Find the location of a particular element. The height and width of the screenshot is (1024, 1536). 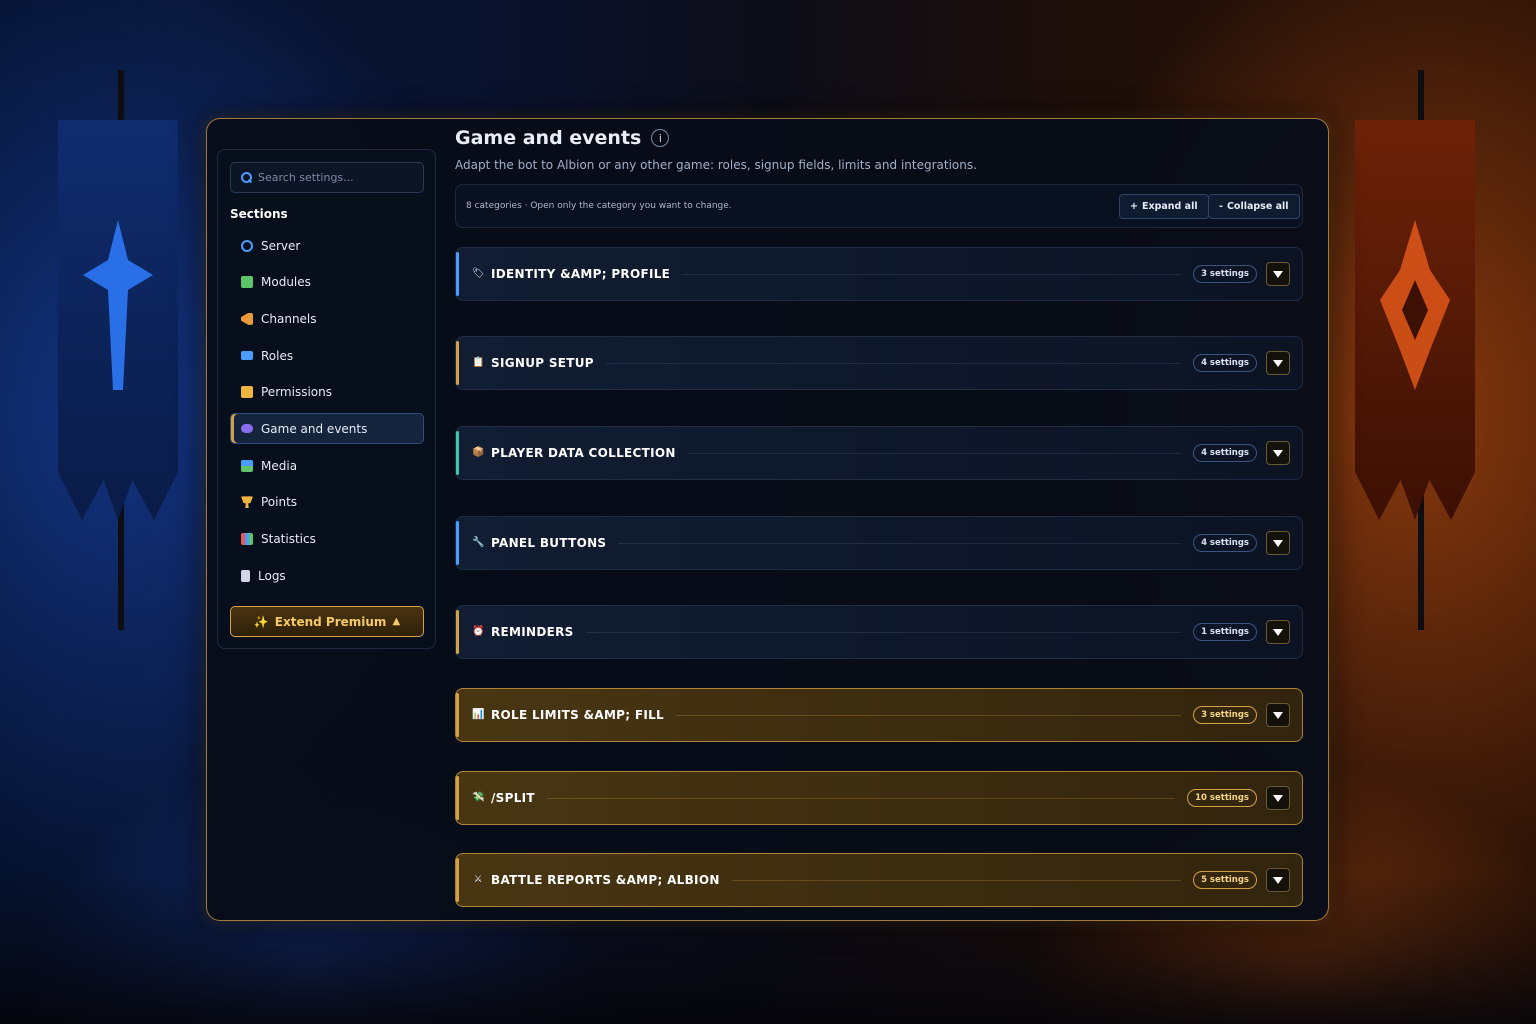

page-title: Game and events i is located at coordinates (562, 138).